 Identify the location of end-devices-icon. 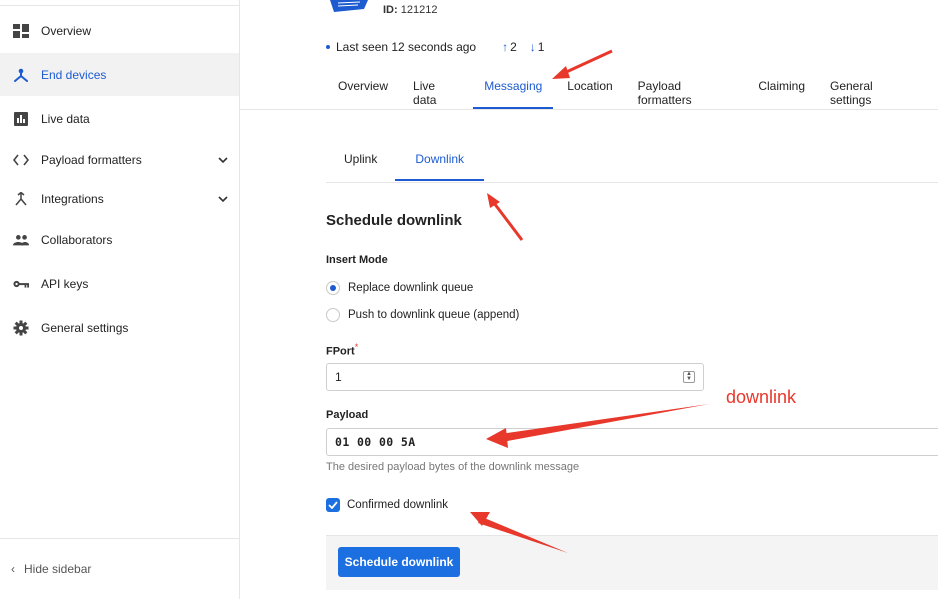
(21, 75).